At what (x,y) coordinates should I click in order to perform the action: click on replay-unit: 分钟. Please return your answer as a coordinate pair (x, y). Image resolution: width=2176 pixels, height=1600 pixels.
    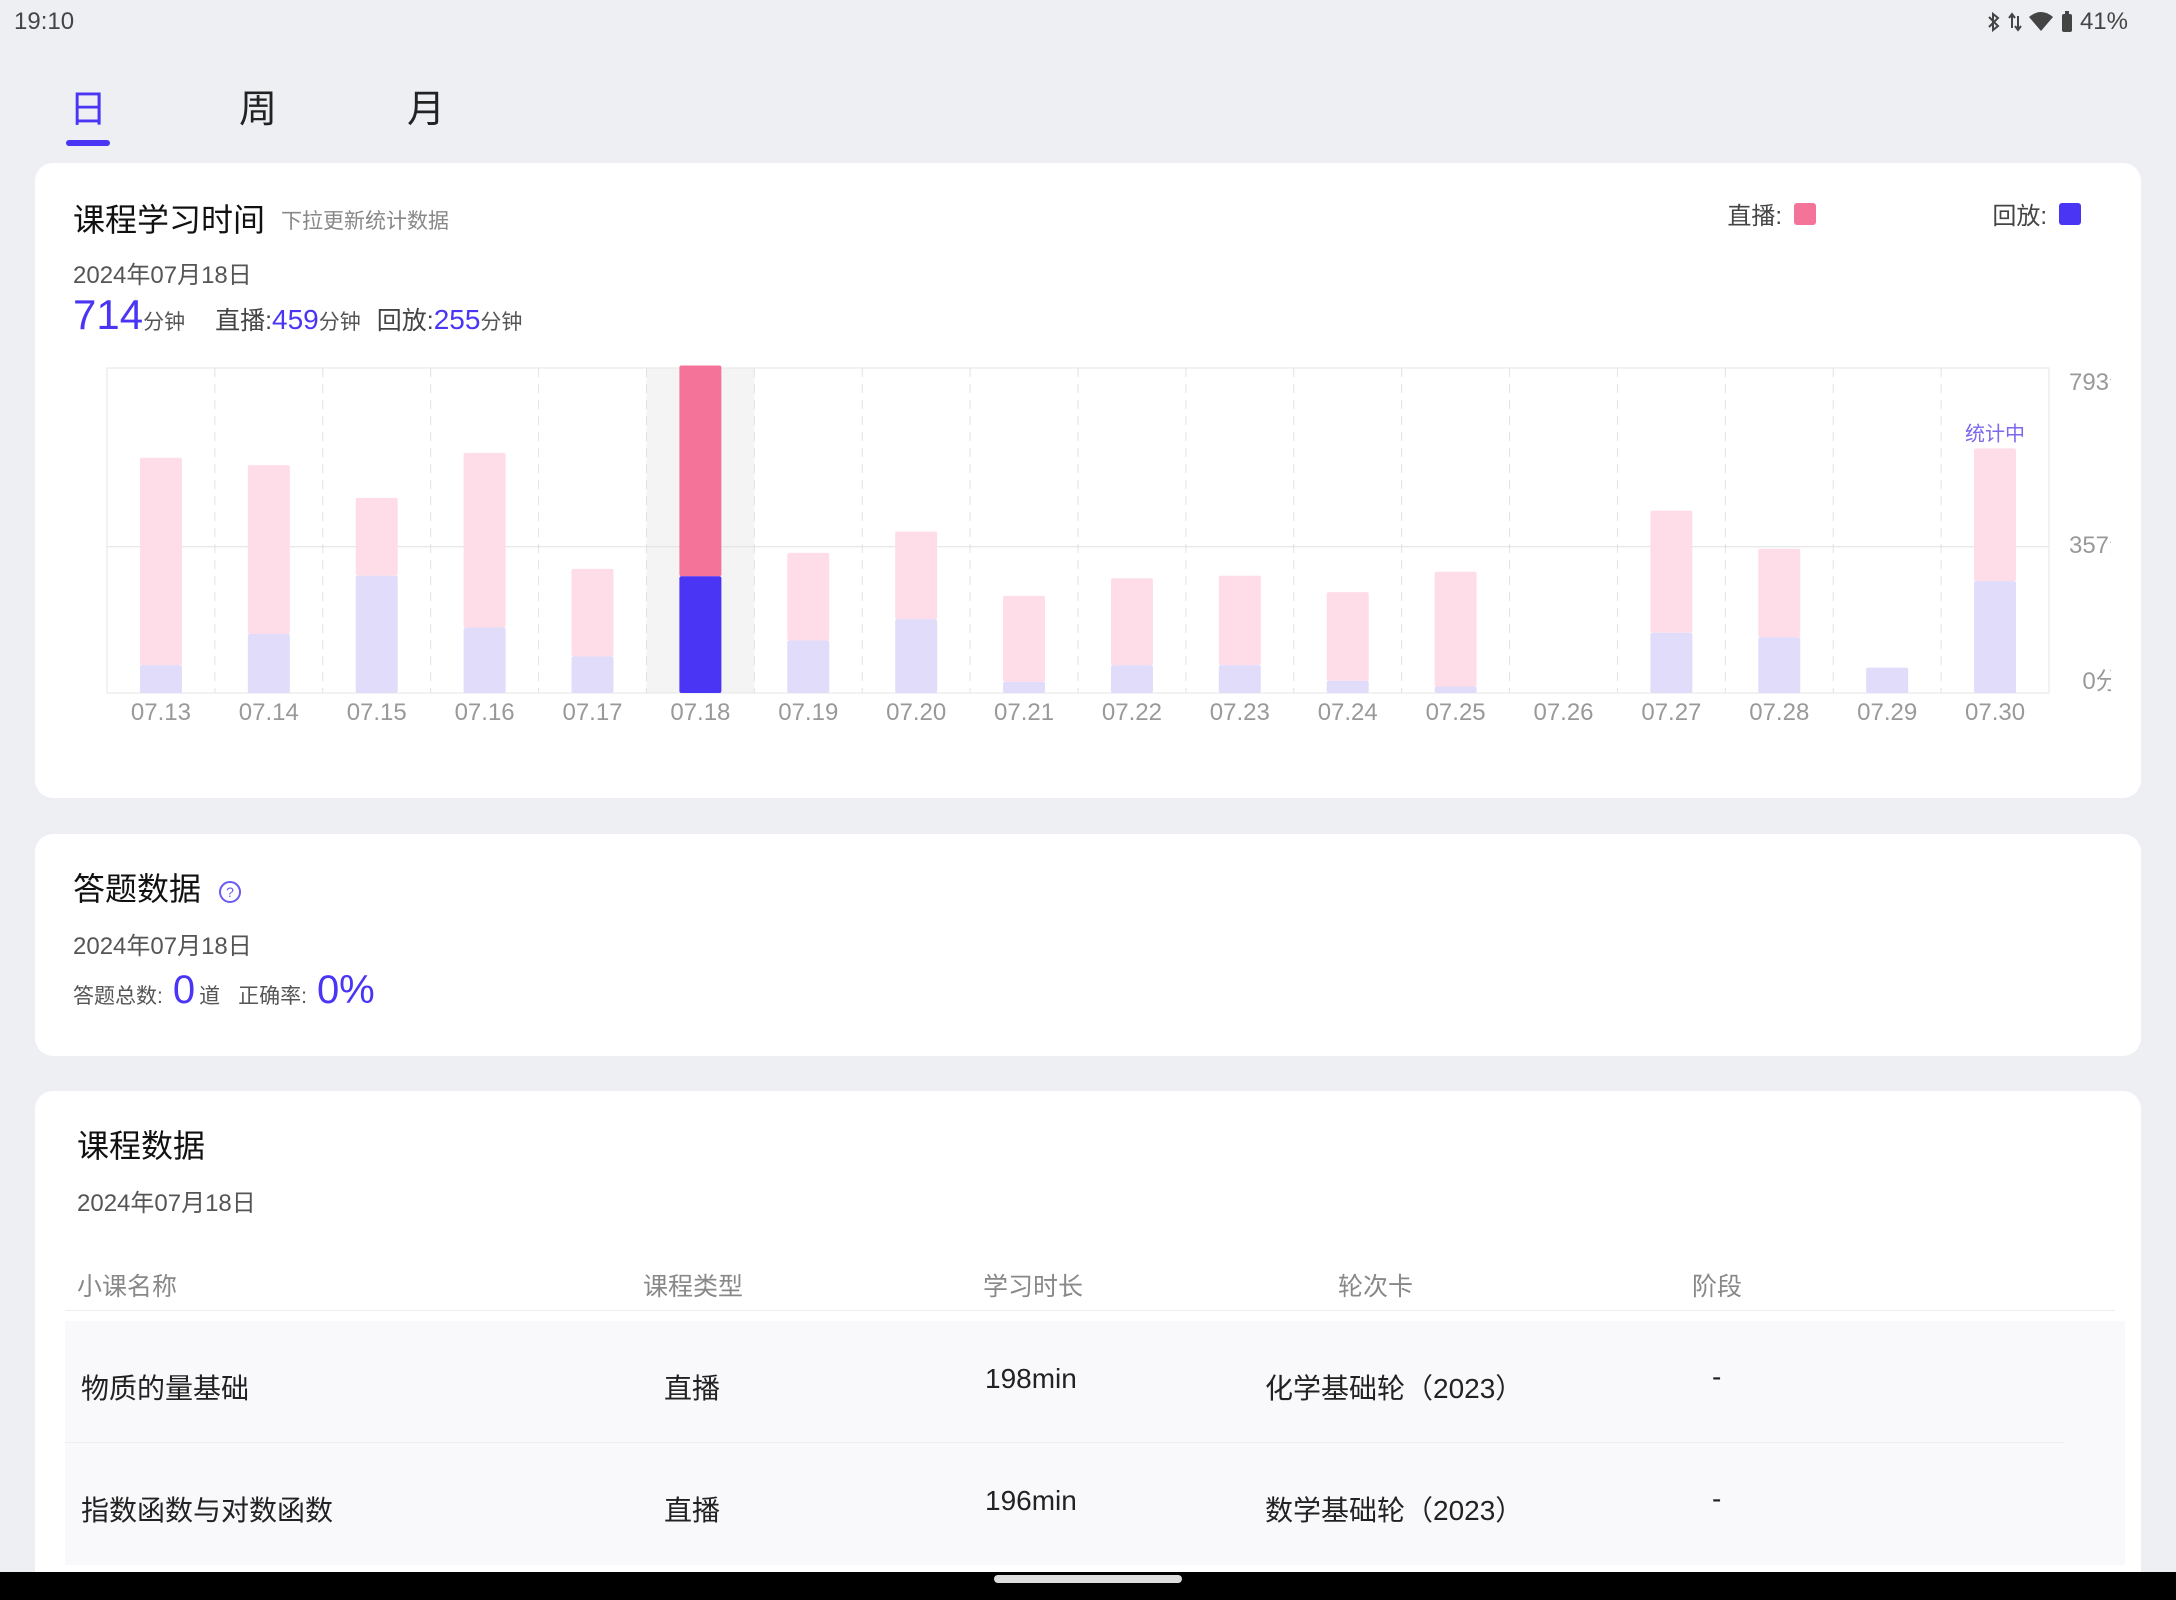
    Looking at the image, I should click on (501, 322).